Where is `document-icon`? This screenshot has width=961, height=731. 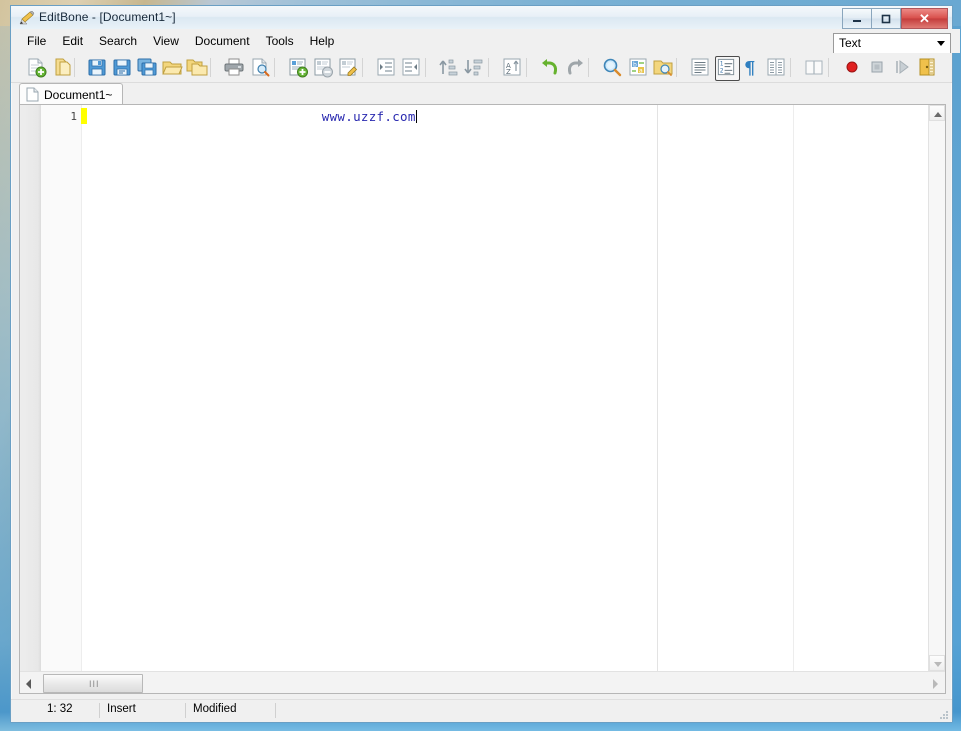 document-icon is located at coordinates (32, 94).